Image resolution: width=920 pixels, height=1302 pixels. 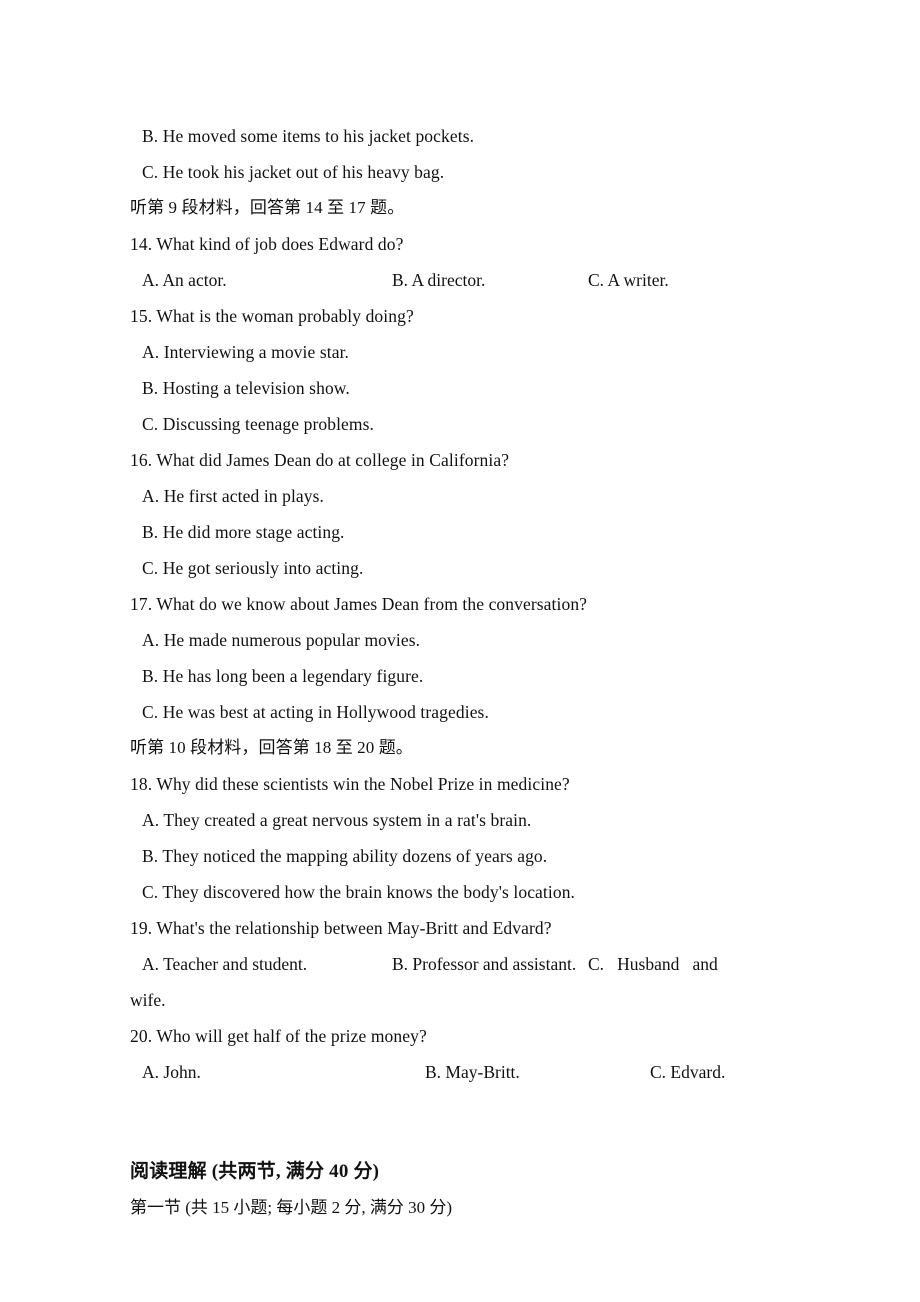 What do you see at coordinates (184, 280) in the screenshot?
I see `question-14-option-a: A. An actor.` at bounding box center [184, 280].